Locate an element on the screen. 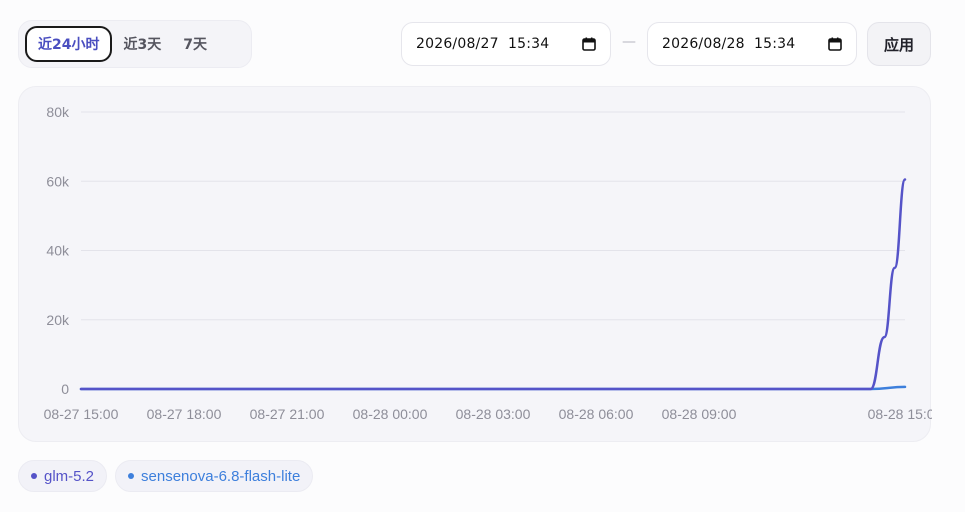 Image resolution: width=965 pixels, height=512 pixels. y-tick-label: 60k is located at coordinates (58, 181).